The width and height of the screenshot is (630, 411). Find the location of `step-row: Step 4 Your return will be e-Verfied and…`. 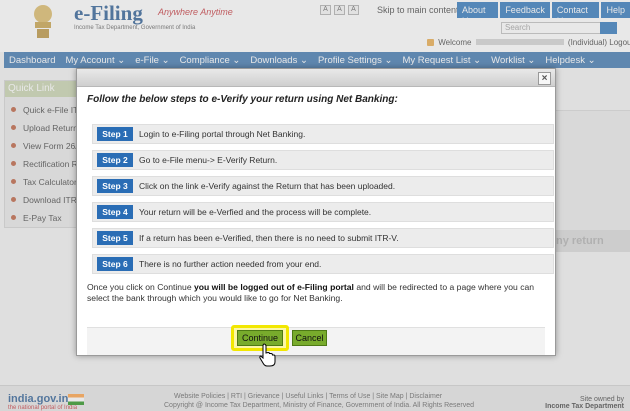

step-row: Step 4 Your return will be e-Verfied and… is located at coordinates (323, 212).